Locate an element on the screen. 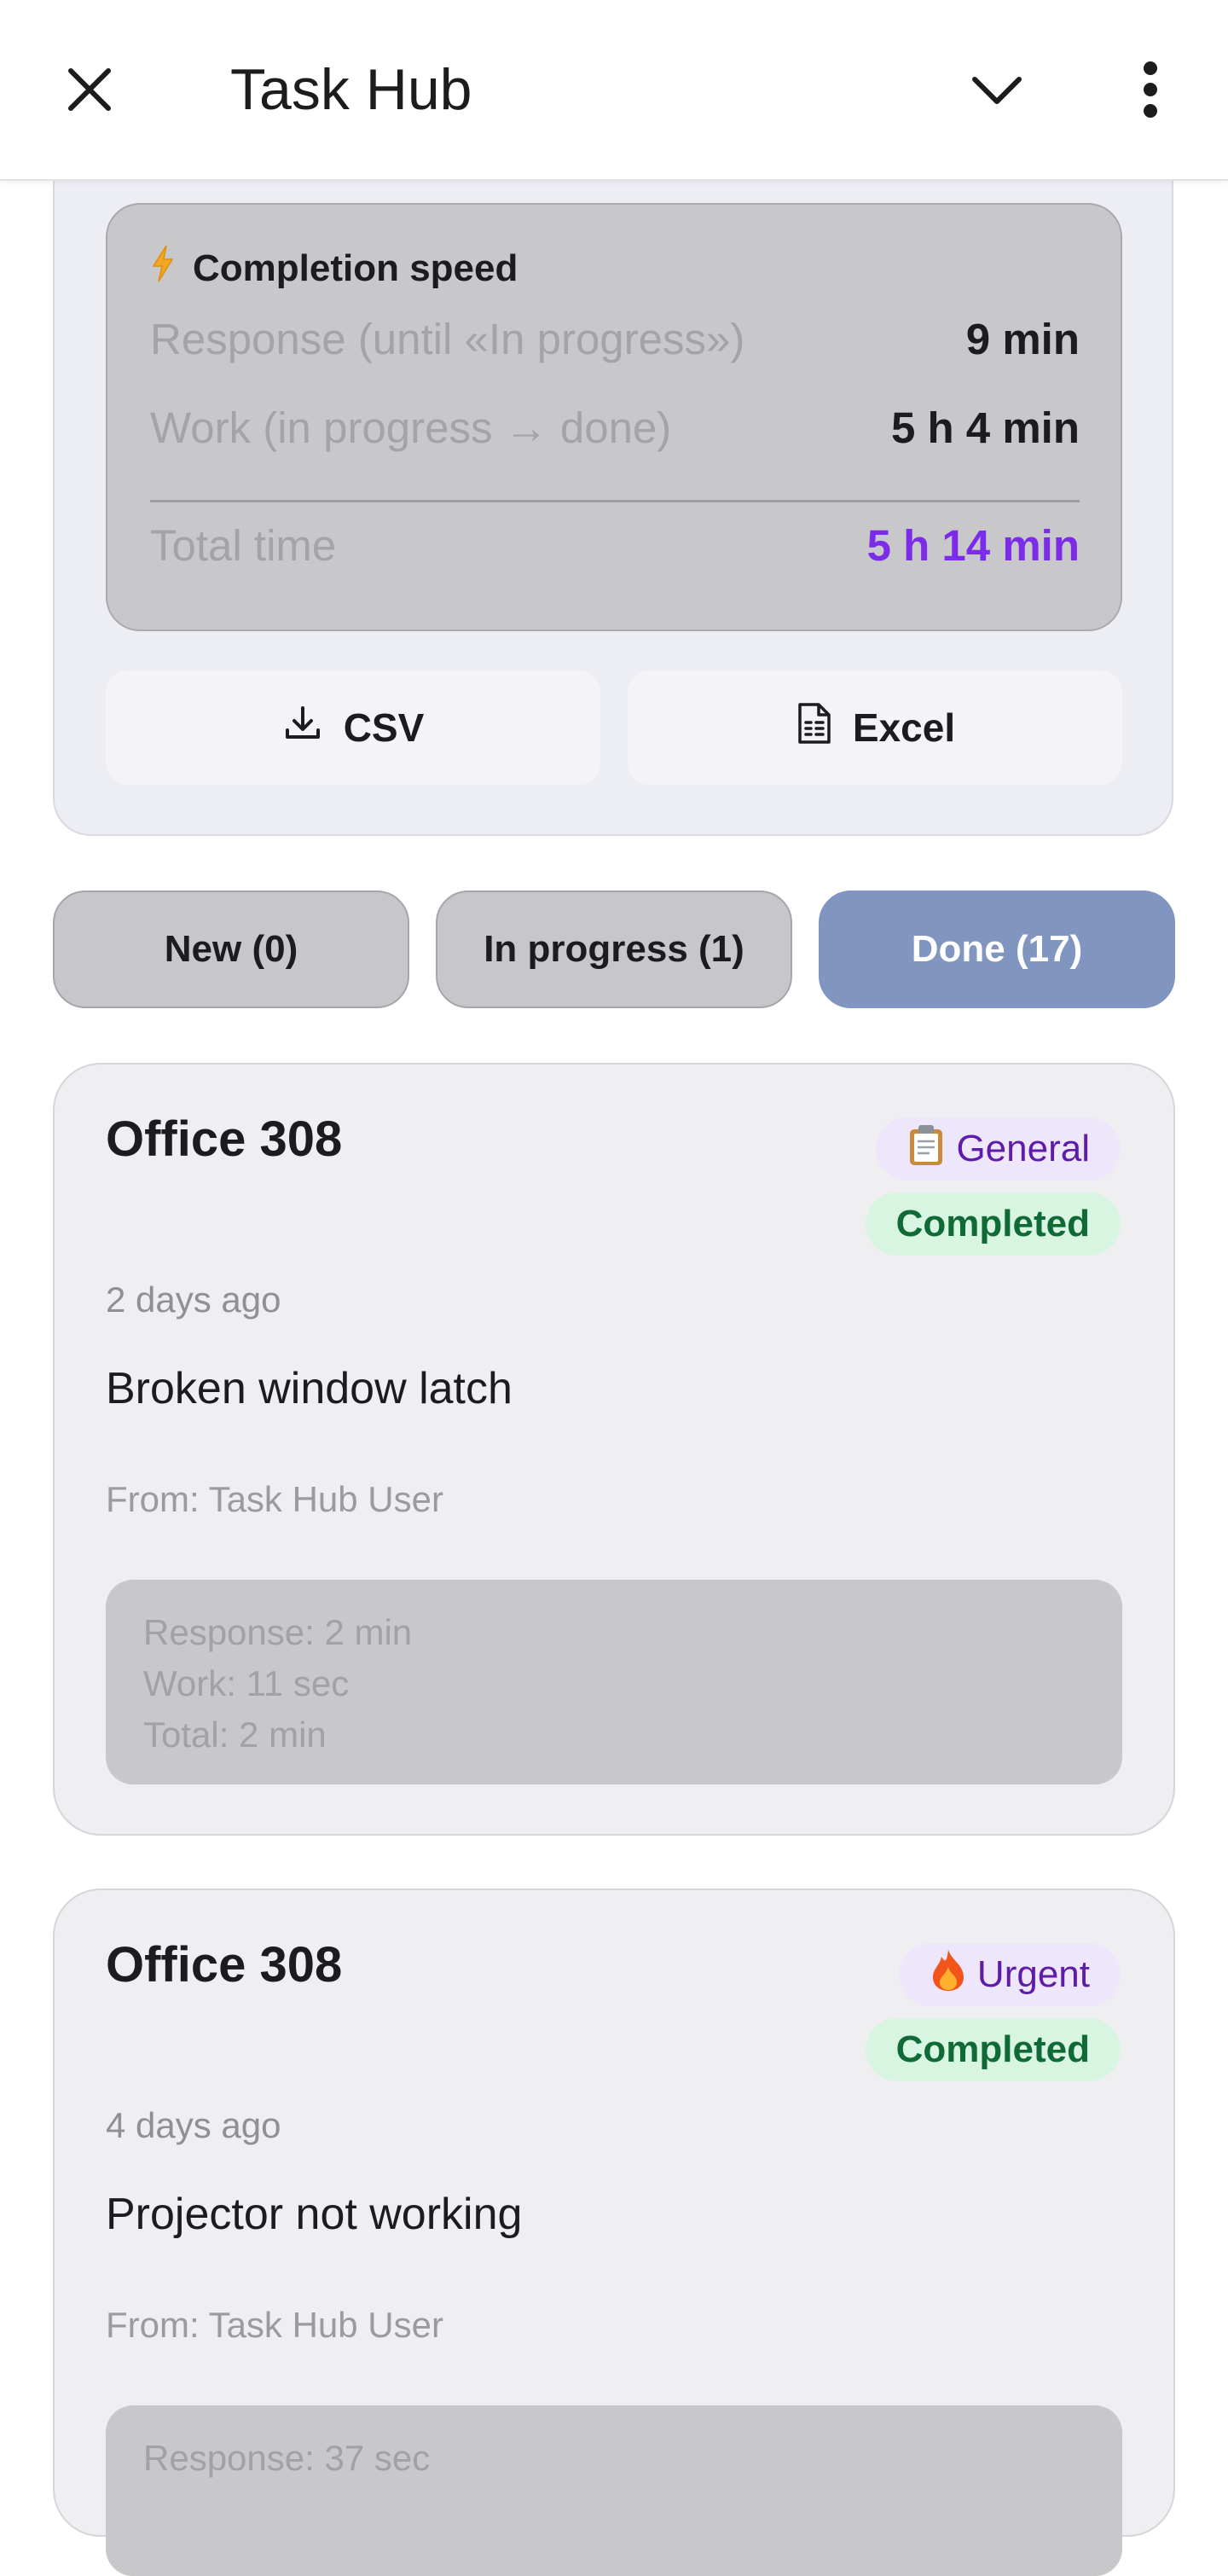 The height and width of the screenshot is (2576, 1228). filter-chip-new: New (0) is located at coordinates (231, 949).